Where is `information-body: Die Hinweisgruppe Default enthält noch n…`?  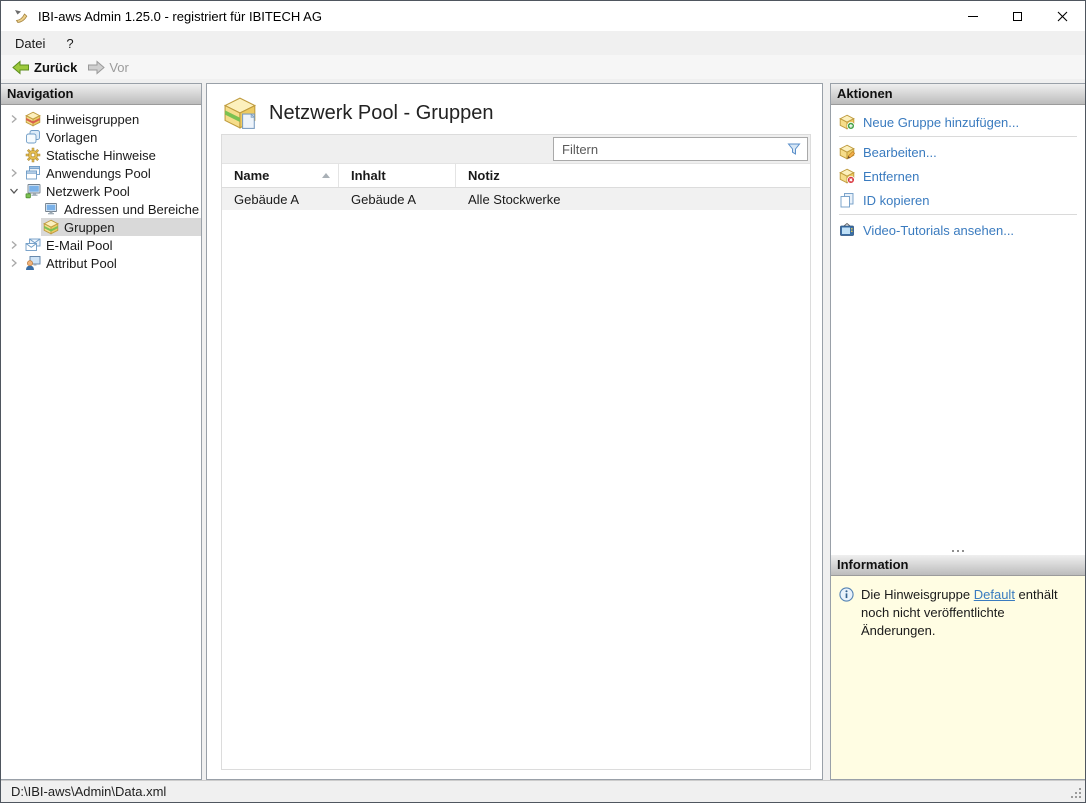 information-body: Die Hinweisgruppe Default enthält noch n… is located at coordinates (958, 677).